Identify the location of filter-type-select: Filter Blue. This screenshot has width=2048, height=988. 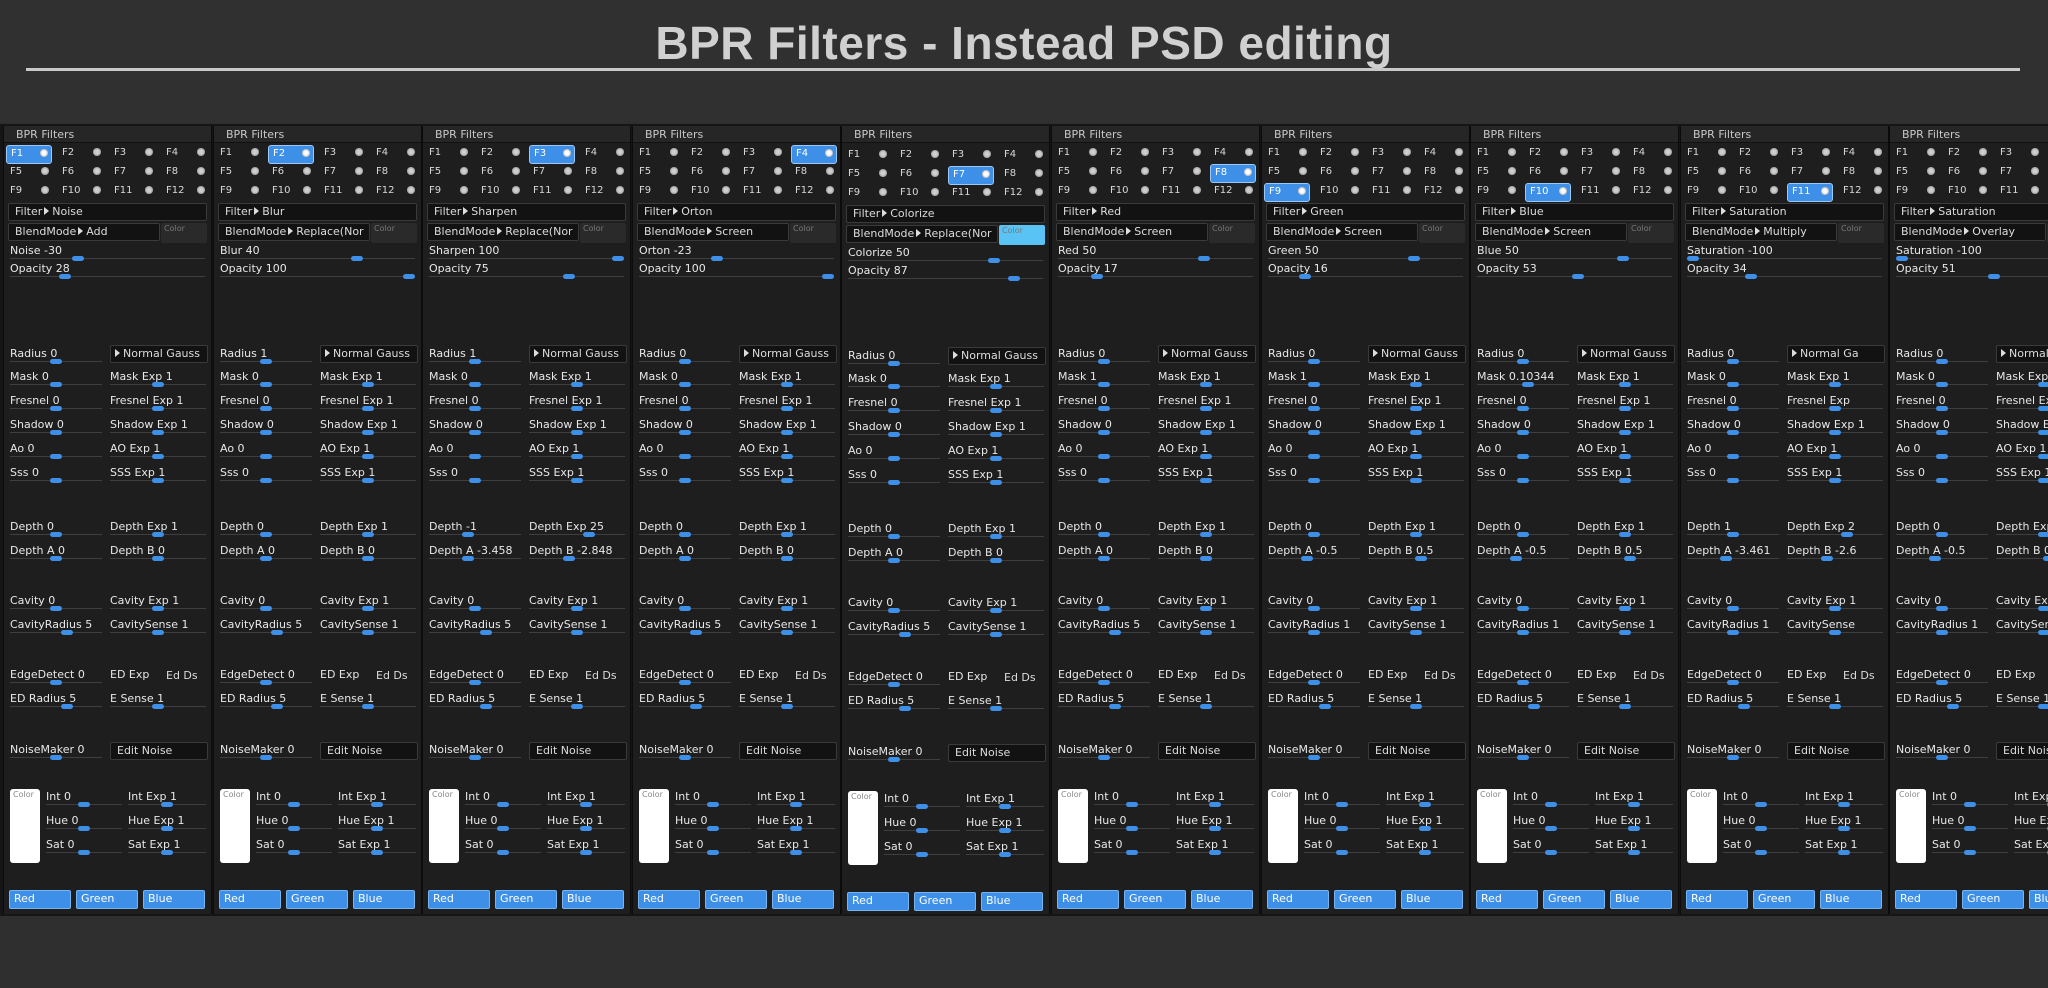
(1574, 212).